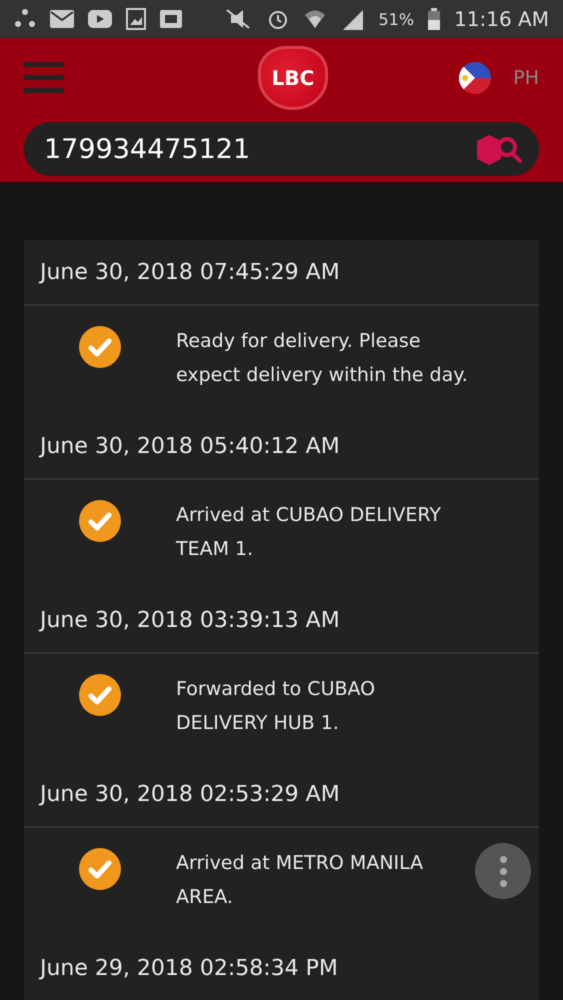  Describe the element at coordinates (189, 968) in the screenshot. I see `event-date: June 29, 2018 02:58:34 PM` at that location.